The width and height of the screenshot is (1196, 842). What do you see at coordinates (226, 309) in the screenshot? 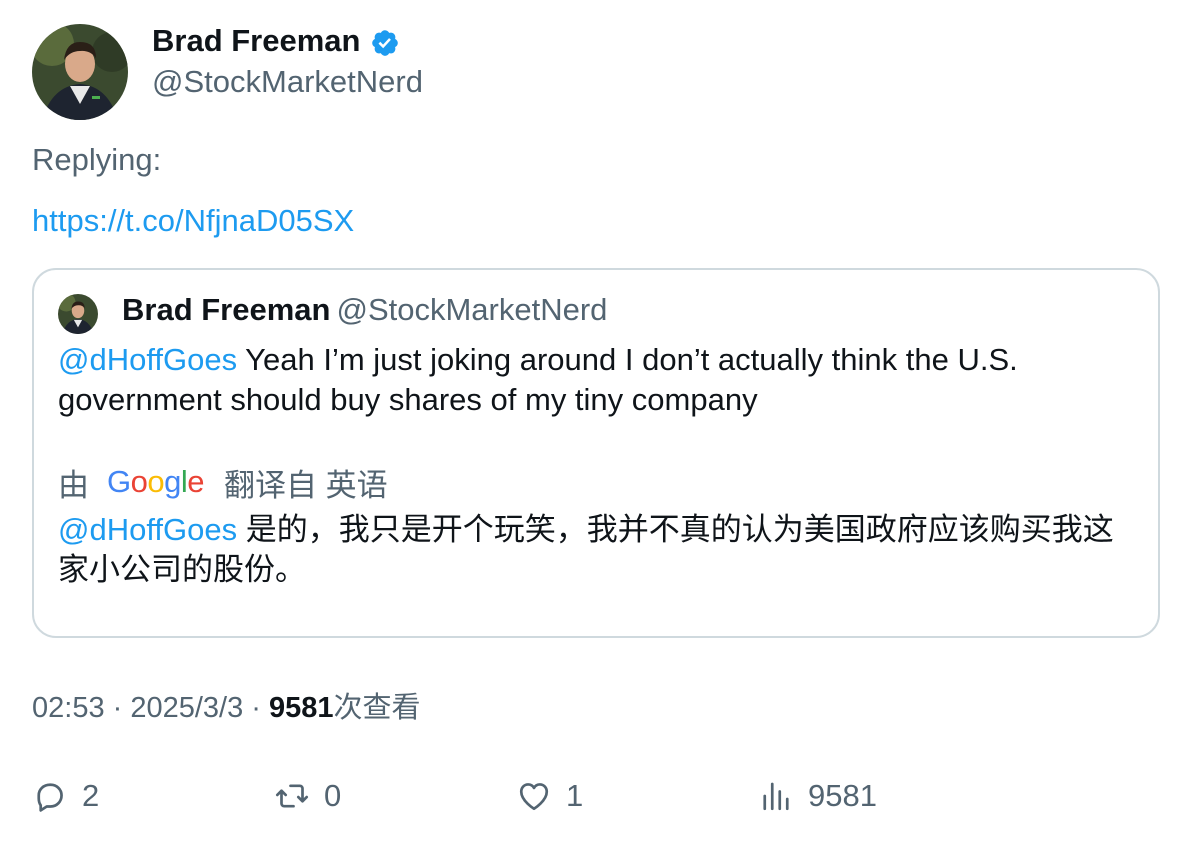
I see `quoted-author-name: Brad Freeman` at bounding box center [226, 309].